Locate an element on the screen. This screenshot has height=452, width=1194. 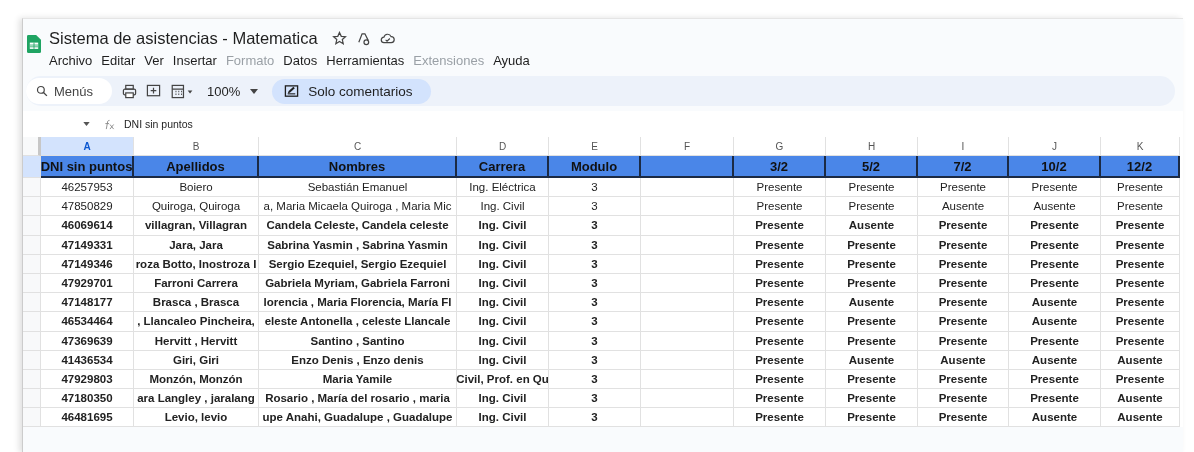
menu-item: Ver is located at coordinates (154, 60).